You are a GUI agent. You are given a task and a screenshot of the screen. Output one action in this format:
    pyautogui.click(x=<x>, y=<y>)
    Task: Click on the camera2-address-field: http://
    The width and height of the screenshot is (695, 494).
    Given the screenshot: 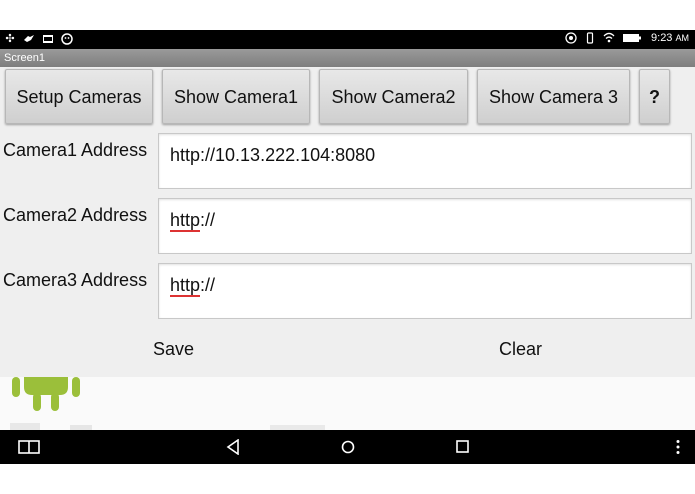 What is the action you would take?
    pyautogui.click(x=425, y=226)
    